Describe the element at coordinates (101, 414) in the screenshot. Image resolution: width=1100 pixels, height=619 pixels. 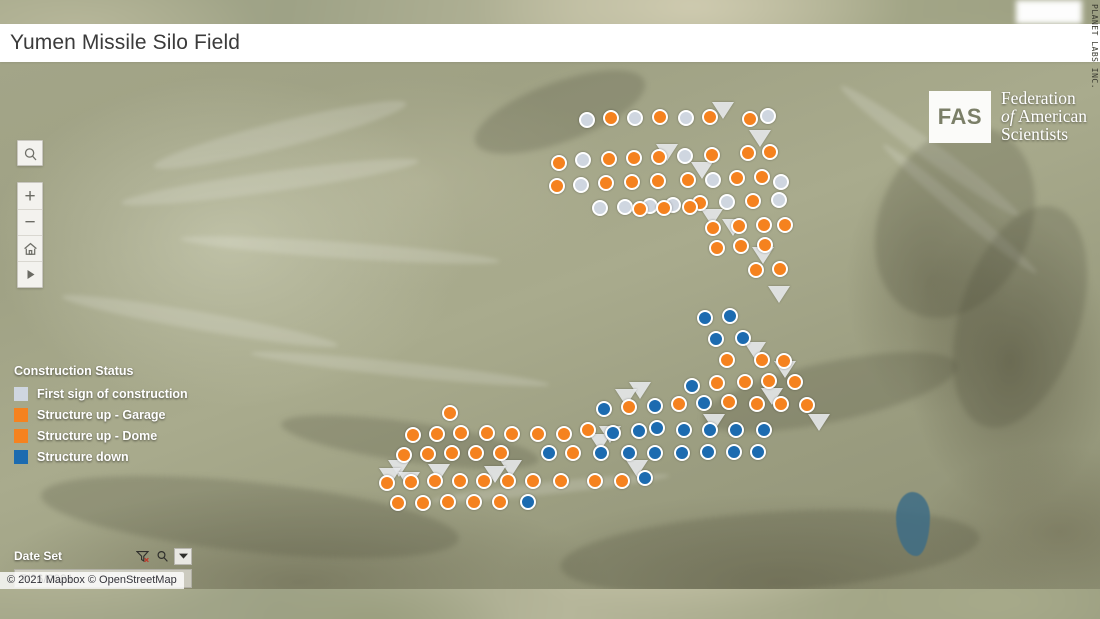
I see `legend-item-structure-up-garage: Structure up - Garage` at that location.